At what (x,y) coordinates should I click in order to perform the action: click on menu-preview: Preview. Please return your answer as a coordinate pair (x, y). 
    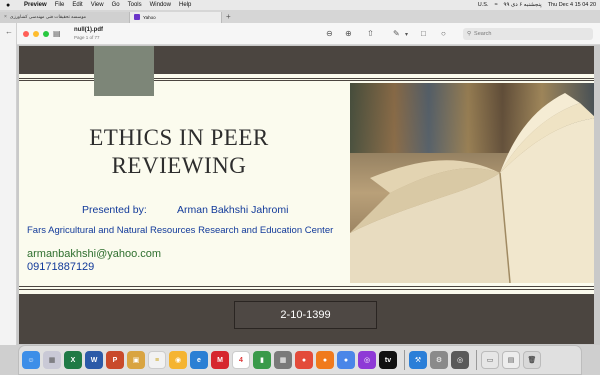
    Looking at the image, I should click on (35, 5).